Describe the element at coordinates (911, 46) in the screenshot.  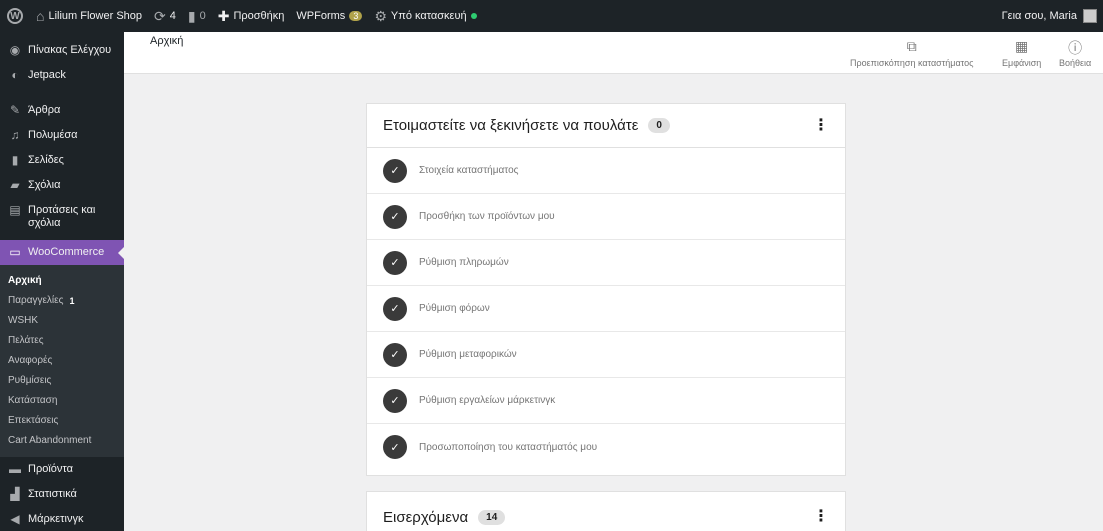
I see `external-link-icon: ⧉` at that location.